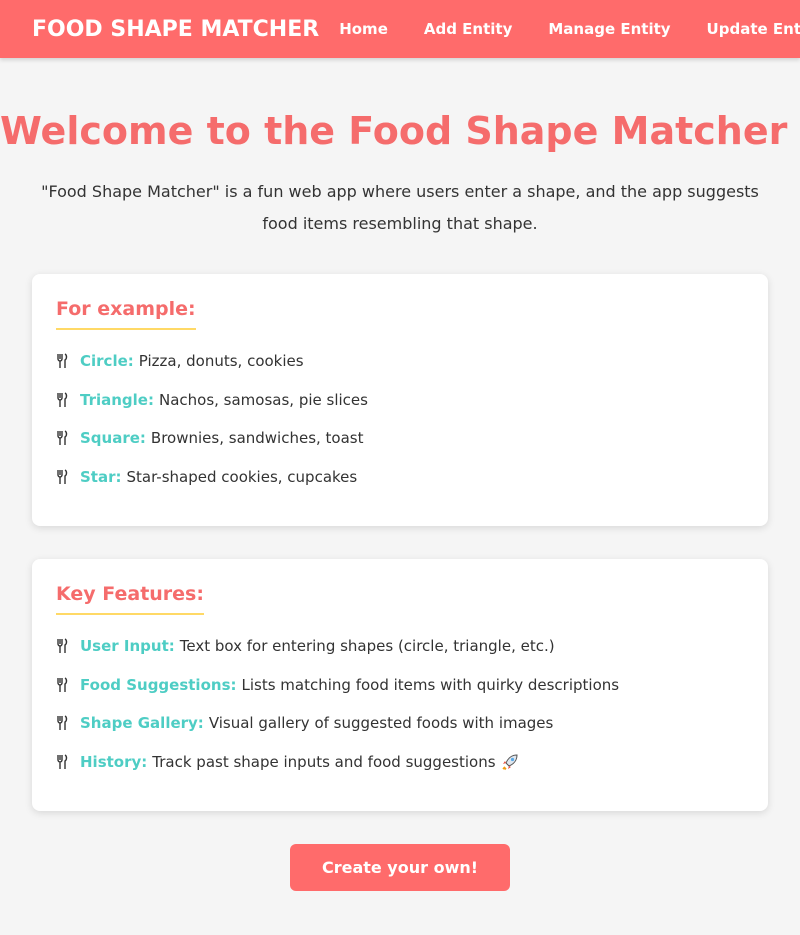  What do you see at coordinates (158, 684) in the screenshot?
I see `item-label: Food Suggestions:` at bounding box center [158, 684].